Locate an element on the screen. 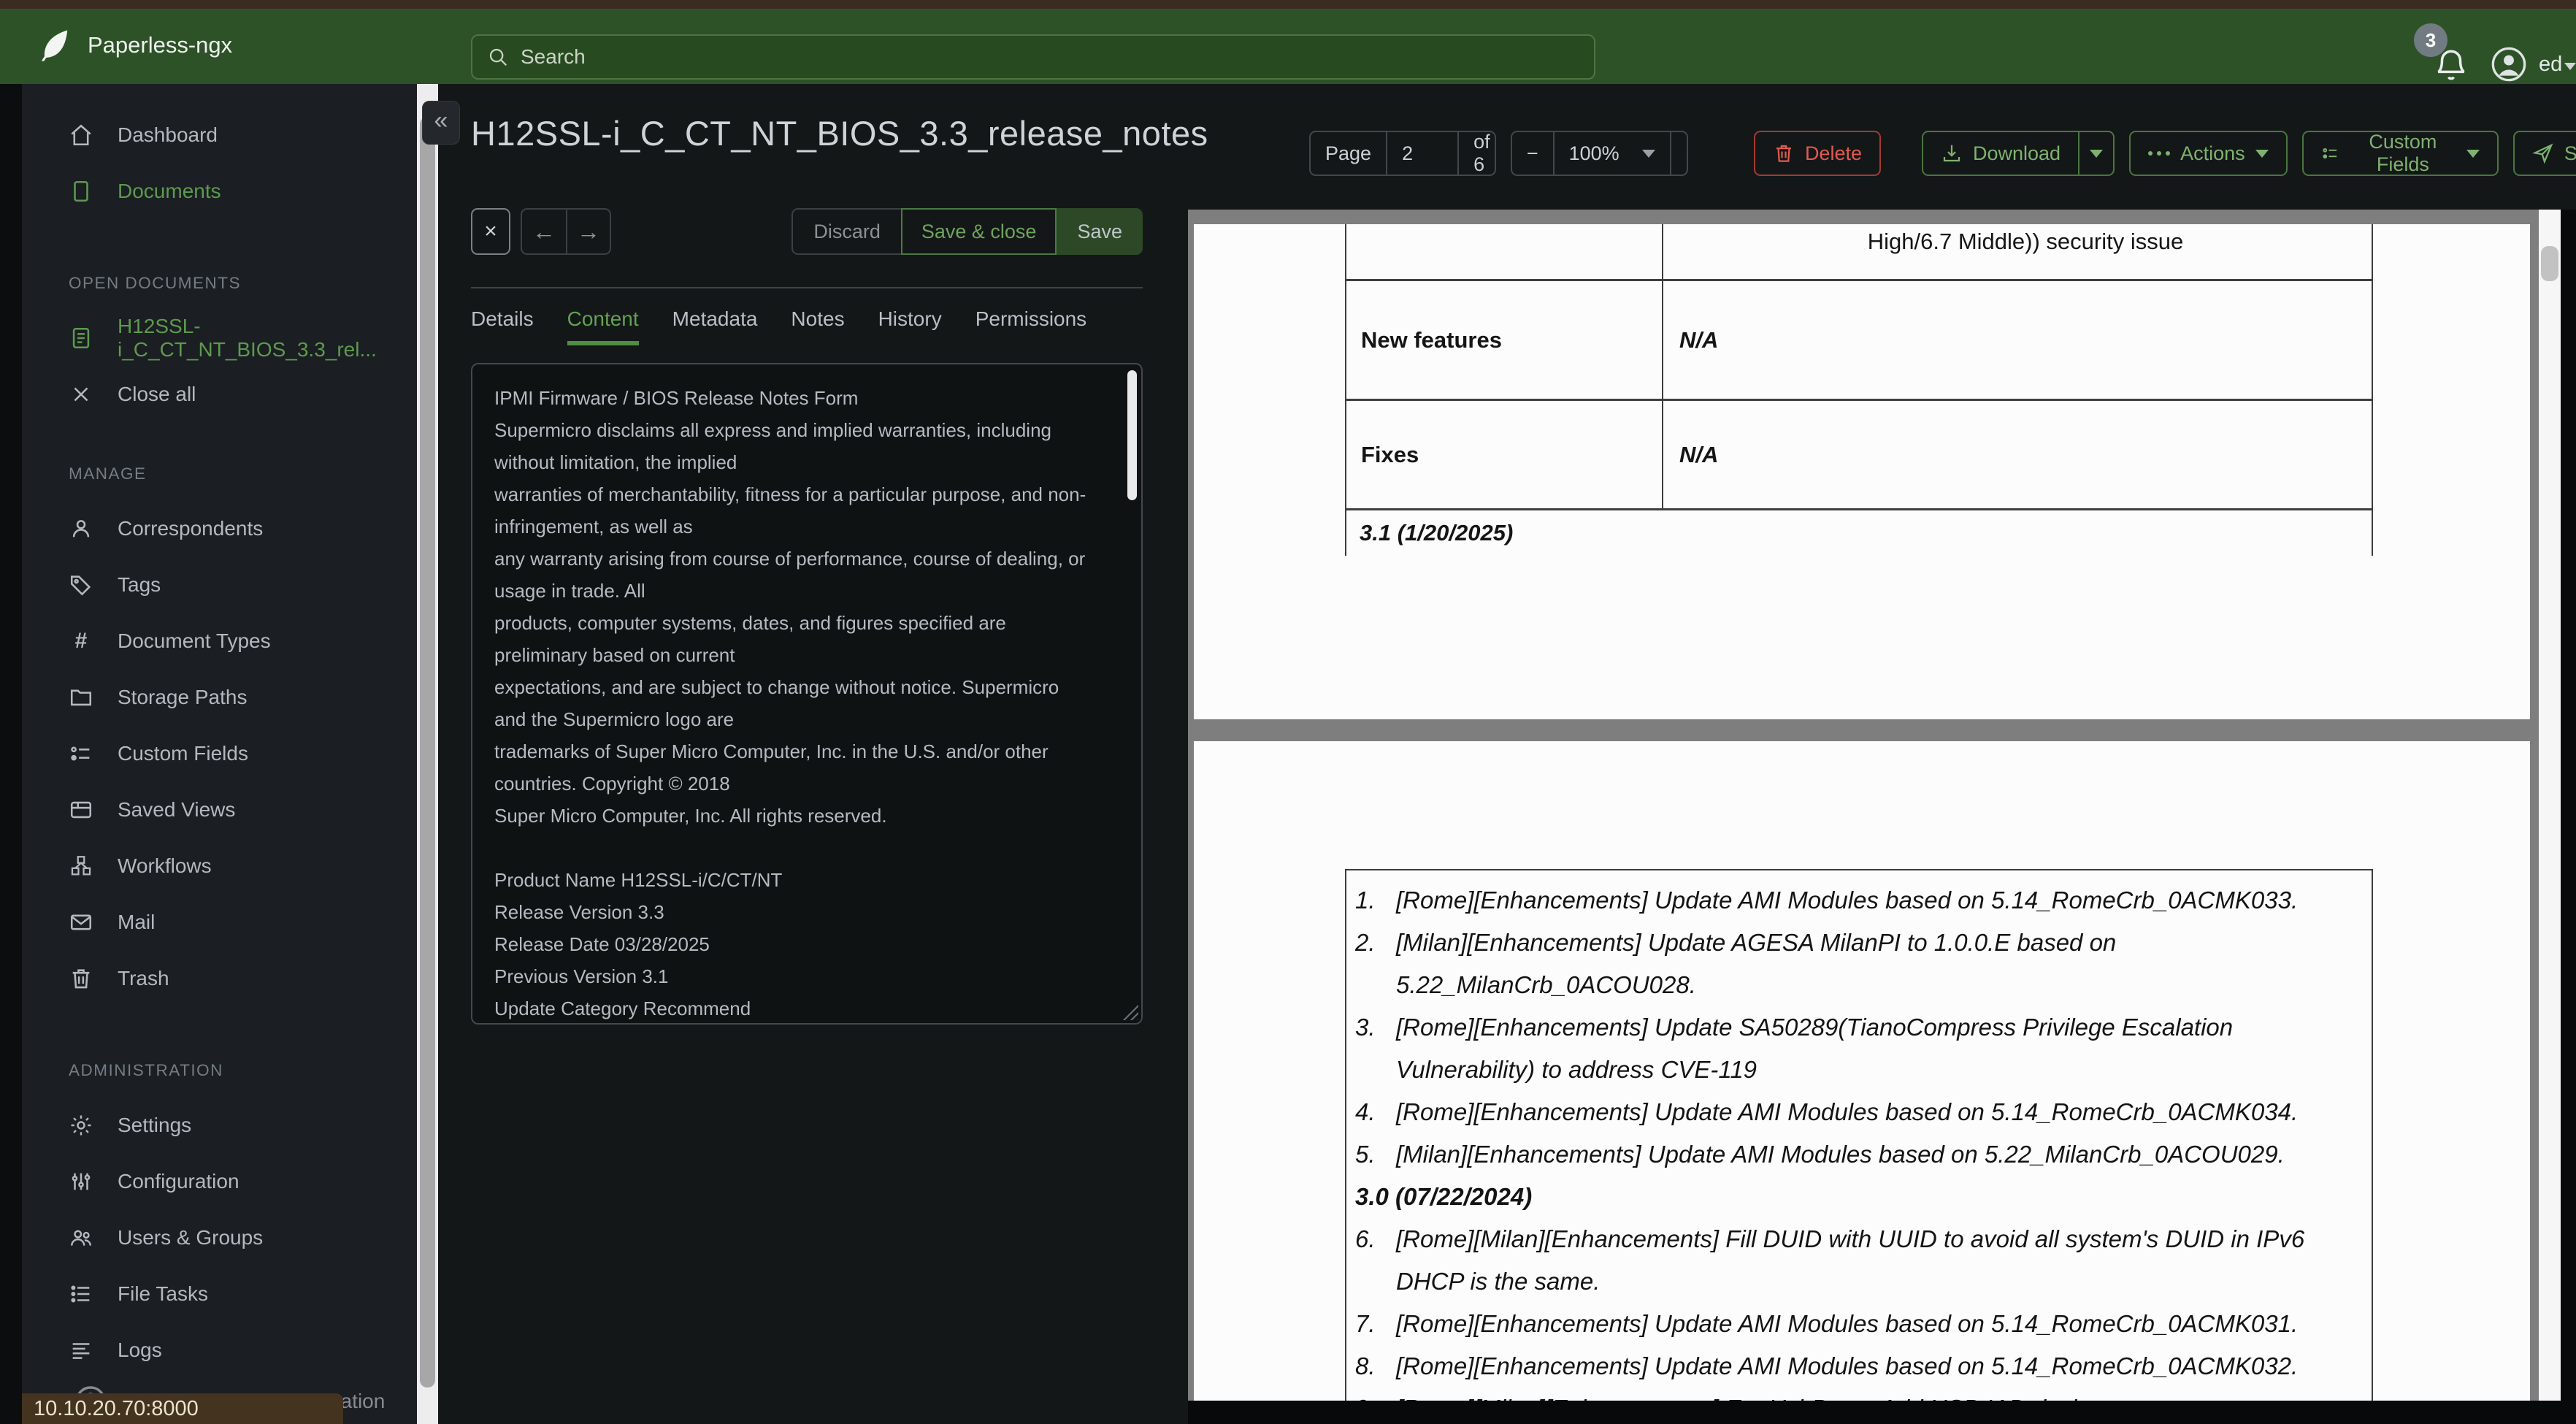  sidebar-item-correspondents: Correspondents is located at coordinates (219, 528).